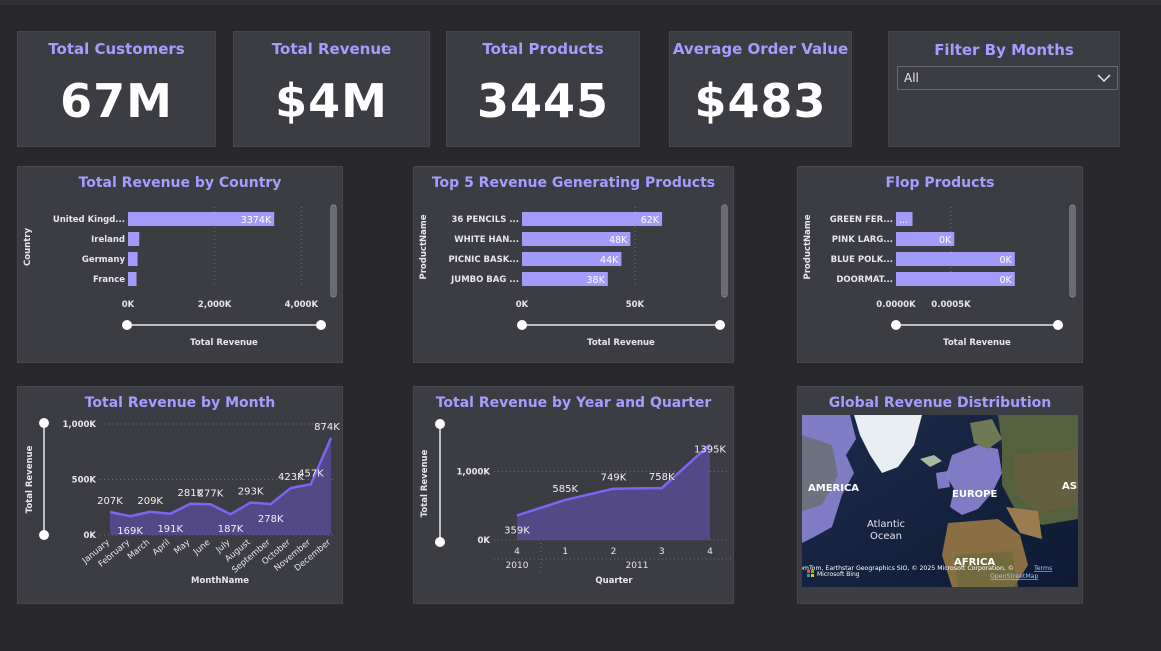 The image size is (1161, 651). Describe the element at coordinates (517, 530) in the screenshot. I see `data-label: 359K` at that location.